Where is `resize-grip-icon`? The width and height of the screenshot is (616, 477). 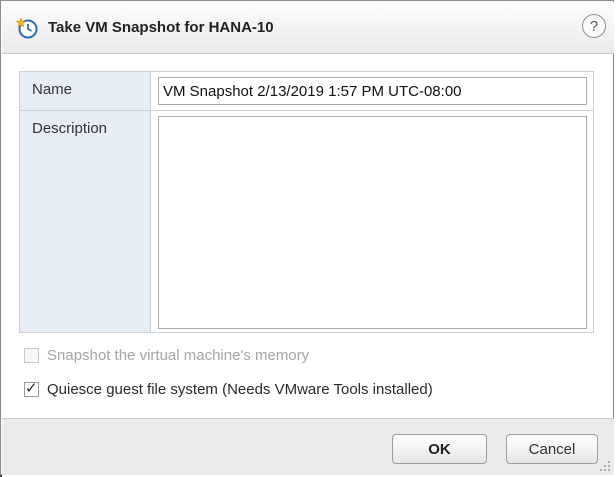 resize-grip-icon is located at coordinates (605, 466).